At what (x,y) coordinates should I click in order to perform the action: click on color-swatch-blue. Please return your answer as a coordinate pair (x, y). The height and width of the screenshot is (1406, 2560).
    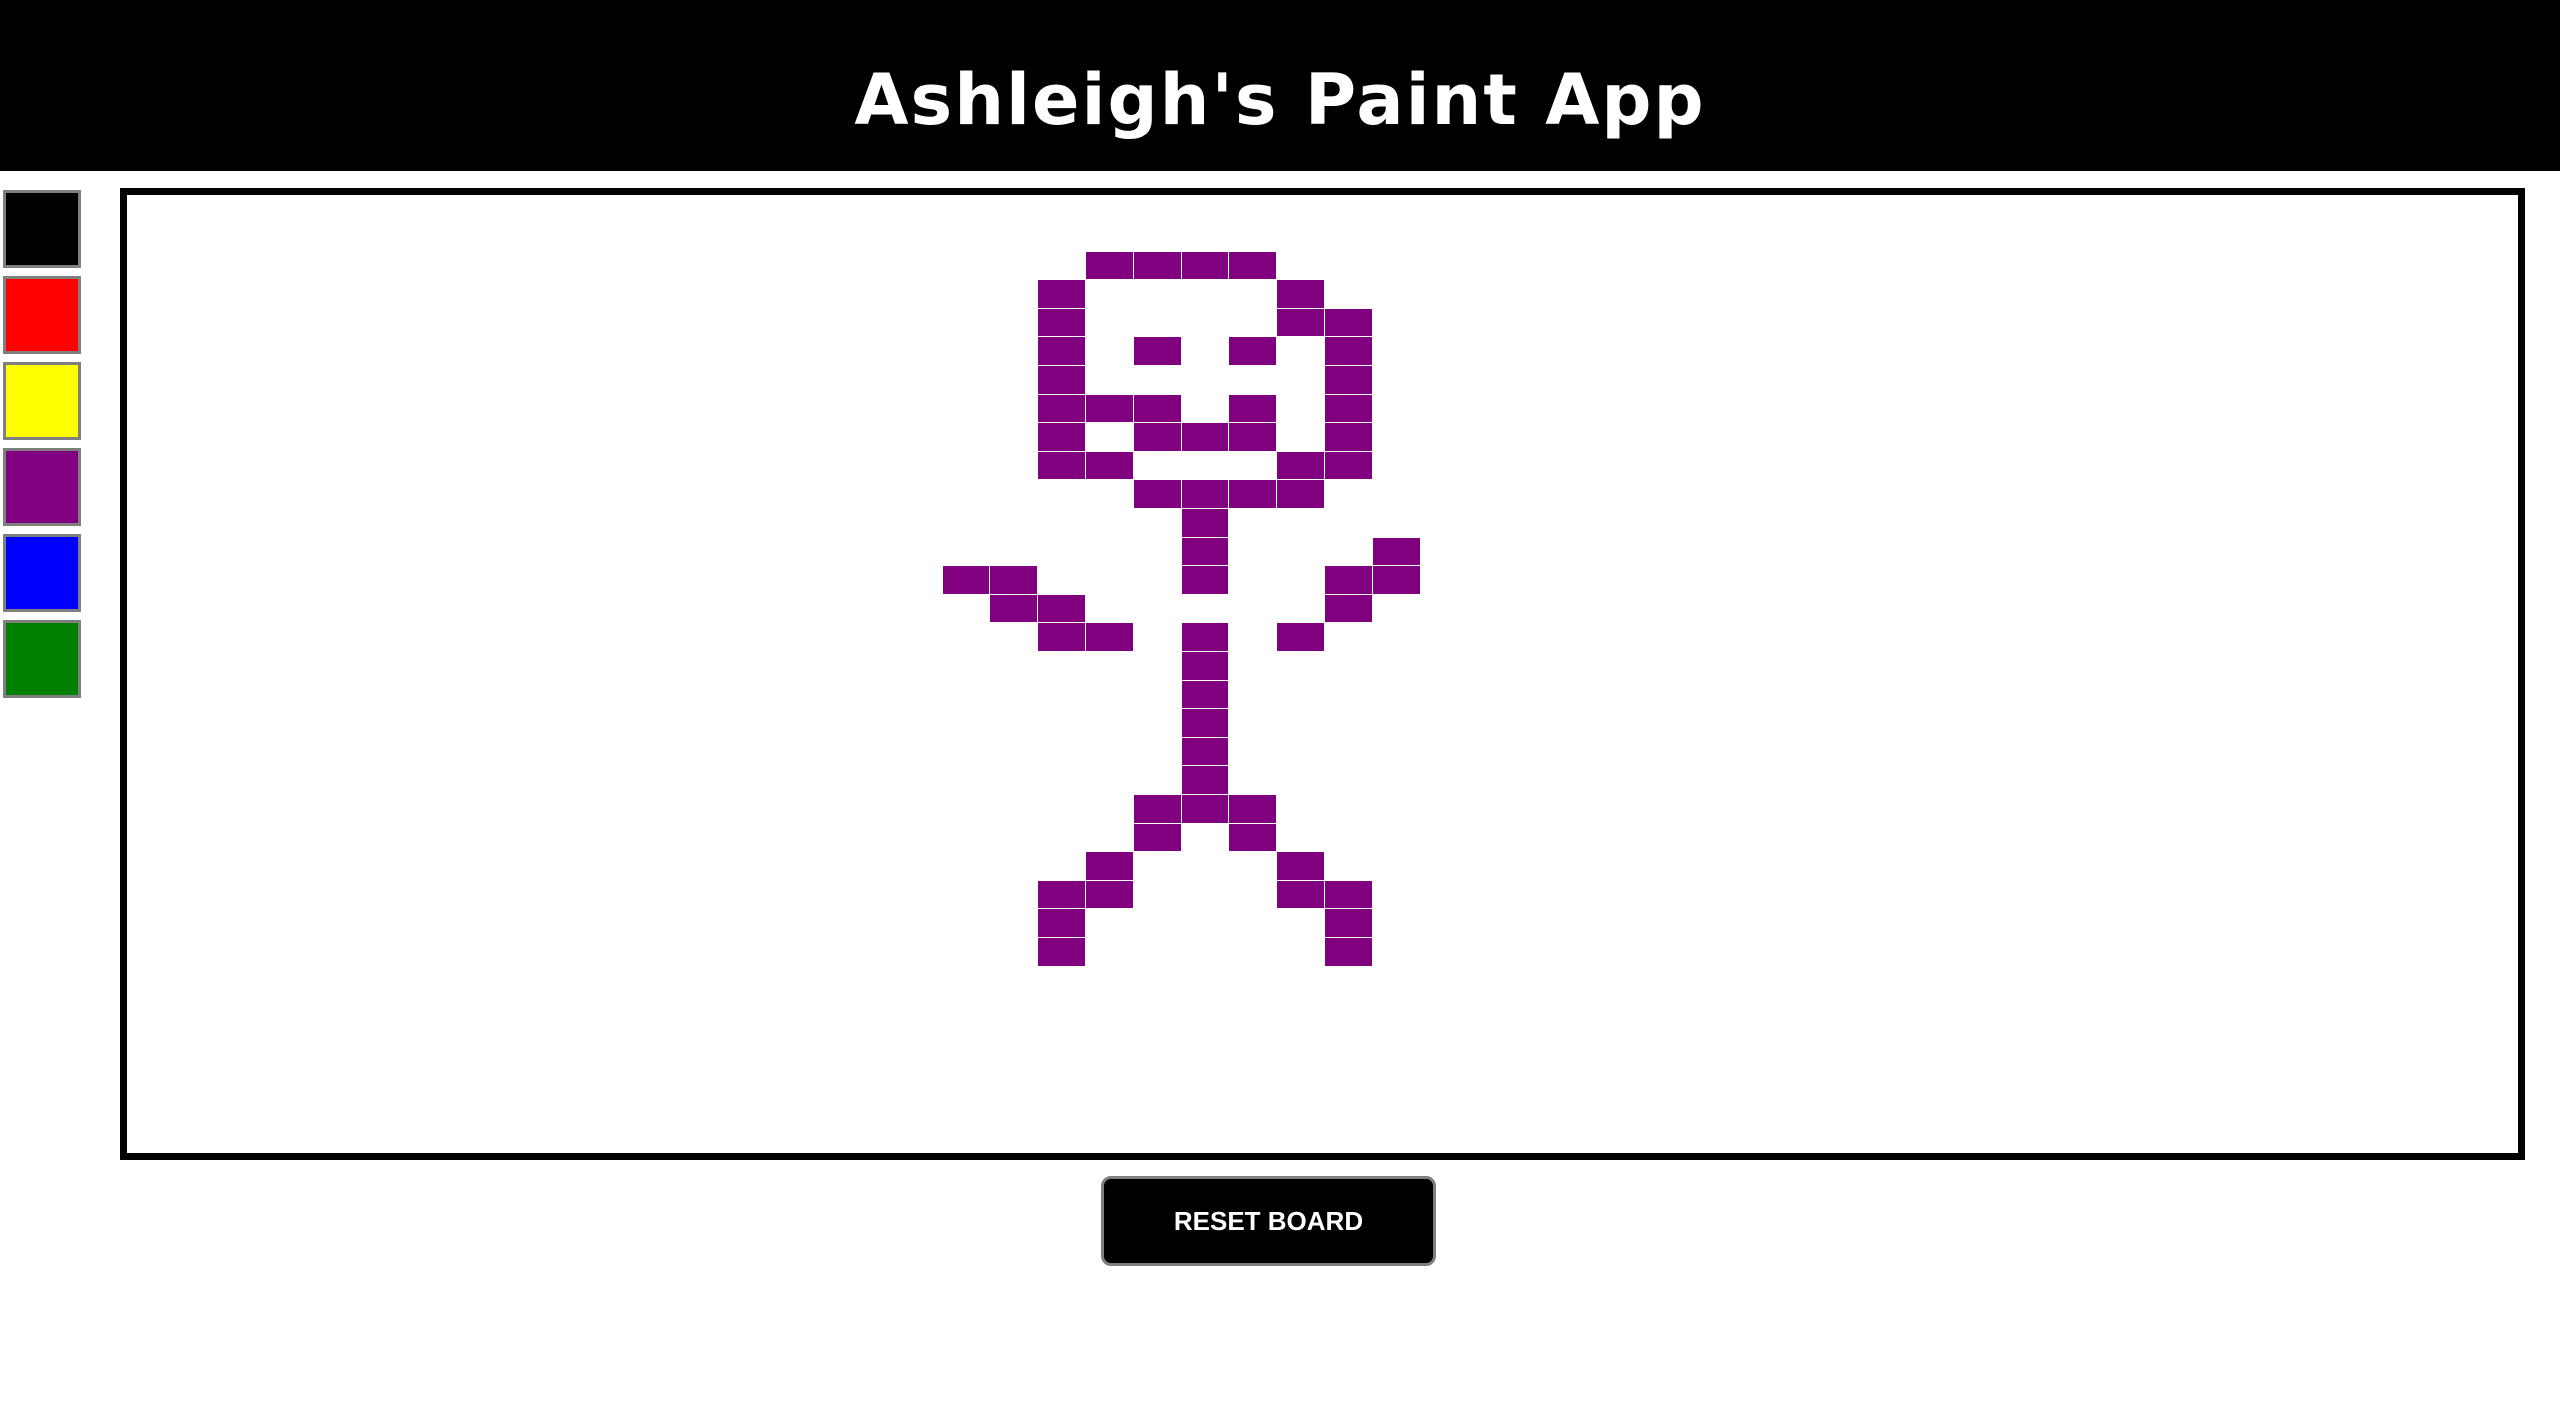
    Looking at the image, I should click on (42, 573).